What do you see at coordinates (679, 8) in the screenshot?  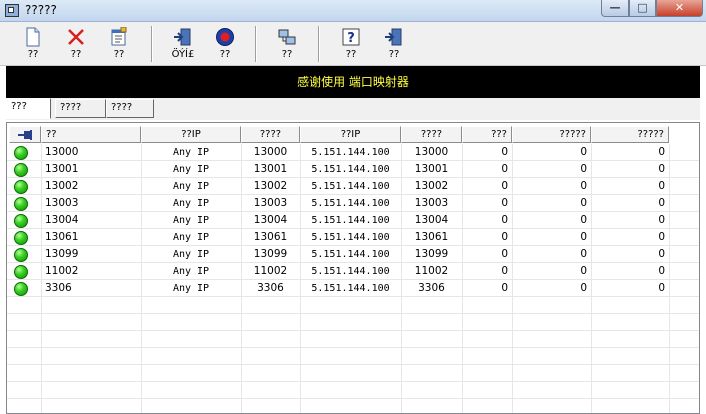 I see `close-button: ✕` at bounding box center [679, 8].